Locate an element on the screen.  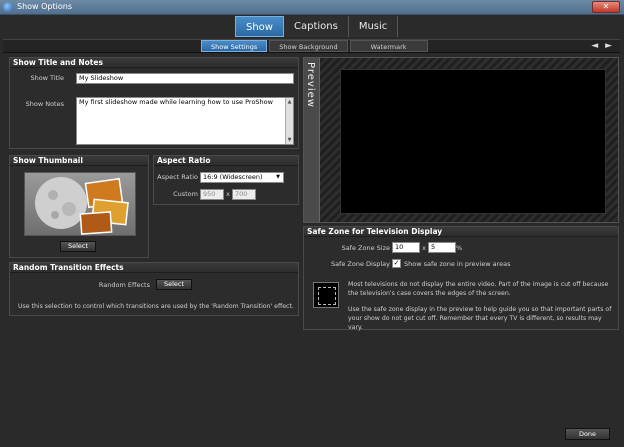
thumbnail-header: Show Thumbnail is located at coordinates (79, 161).